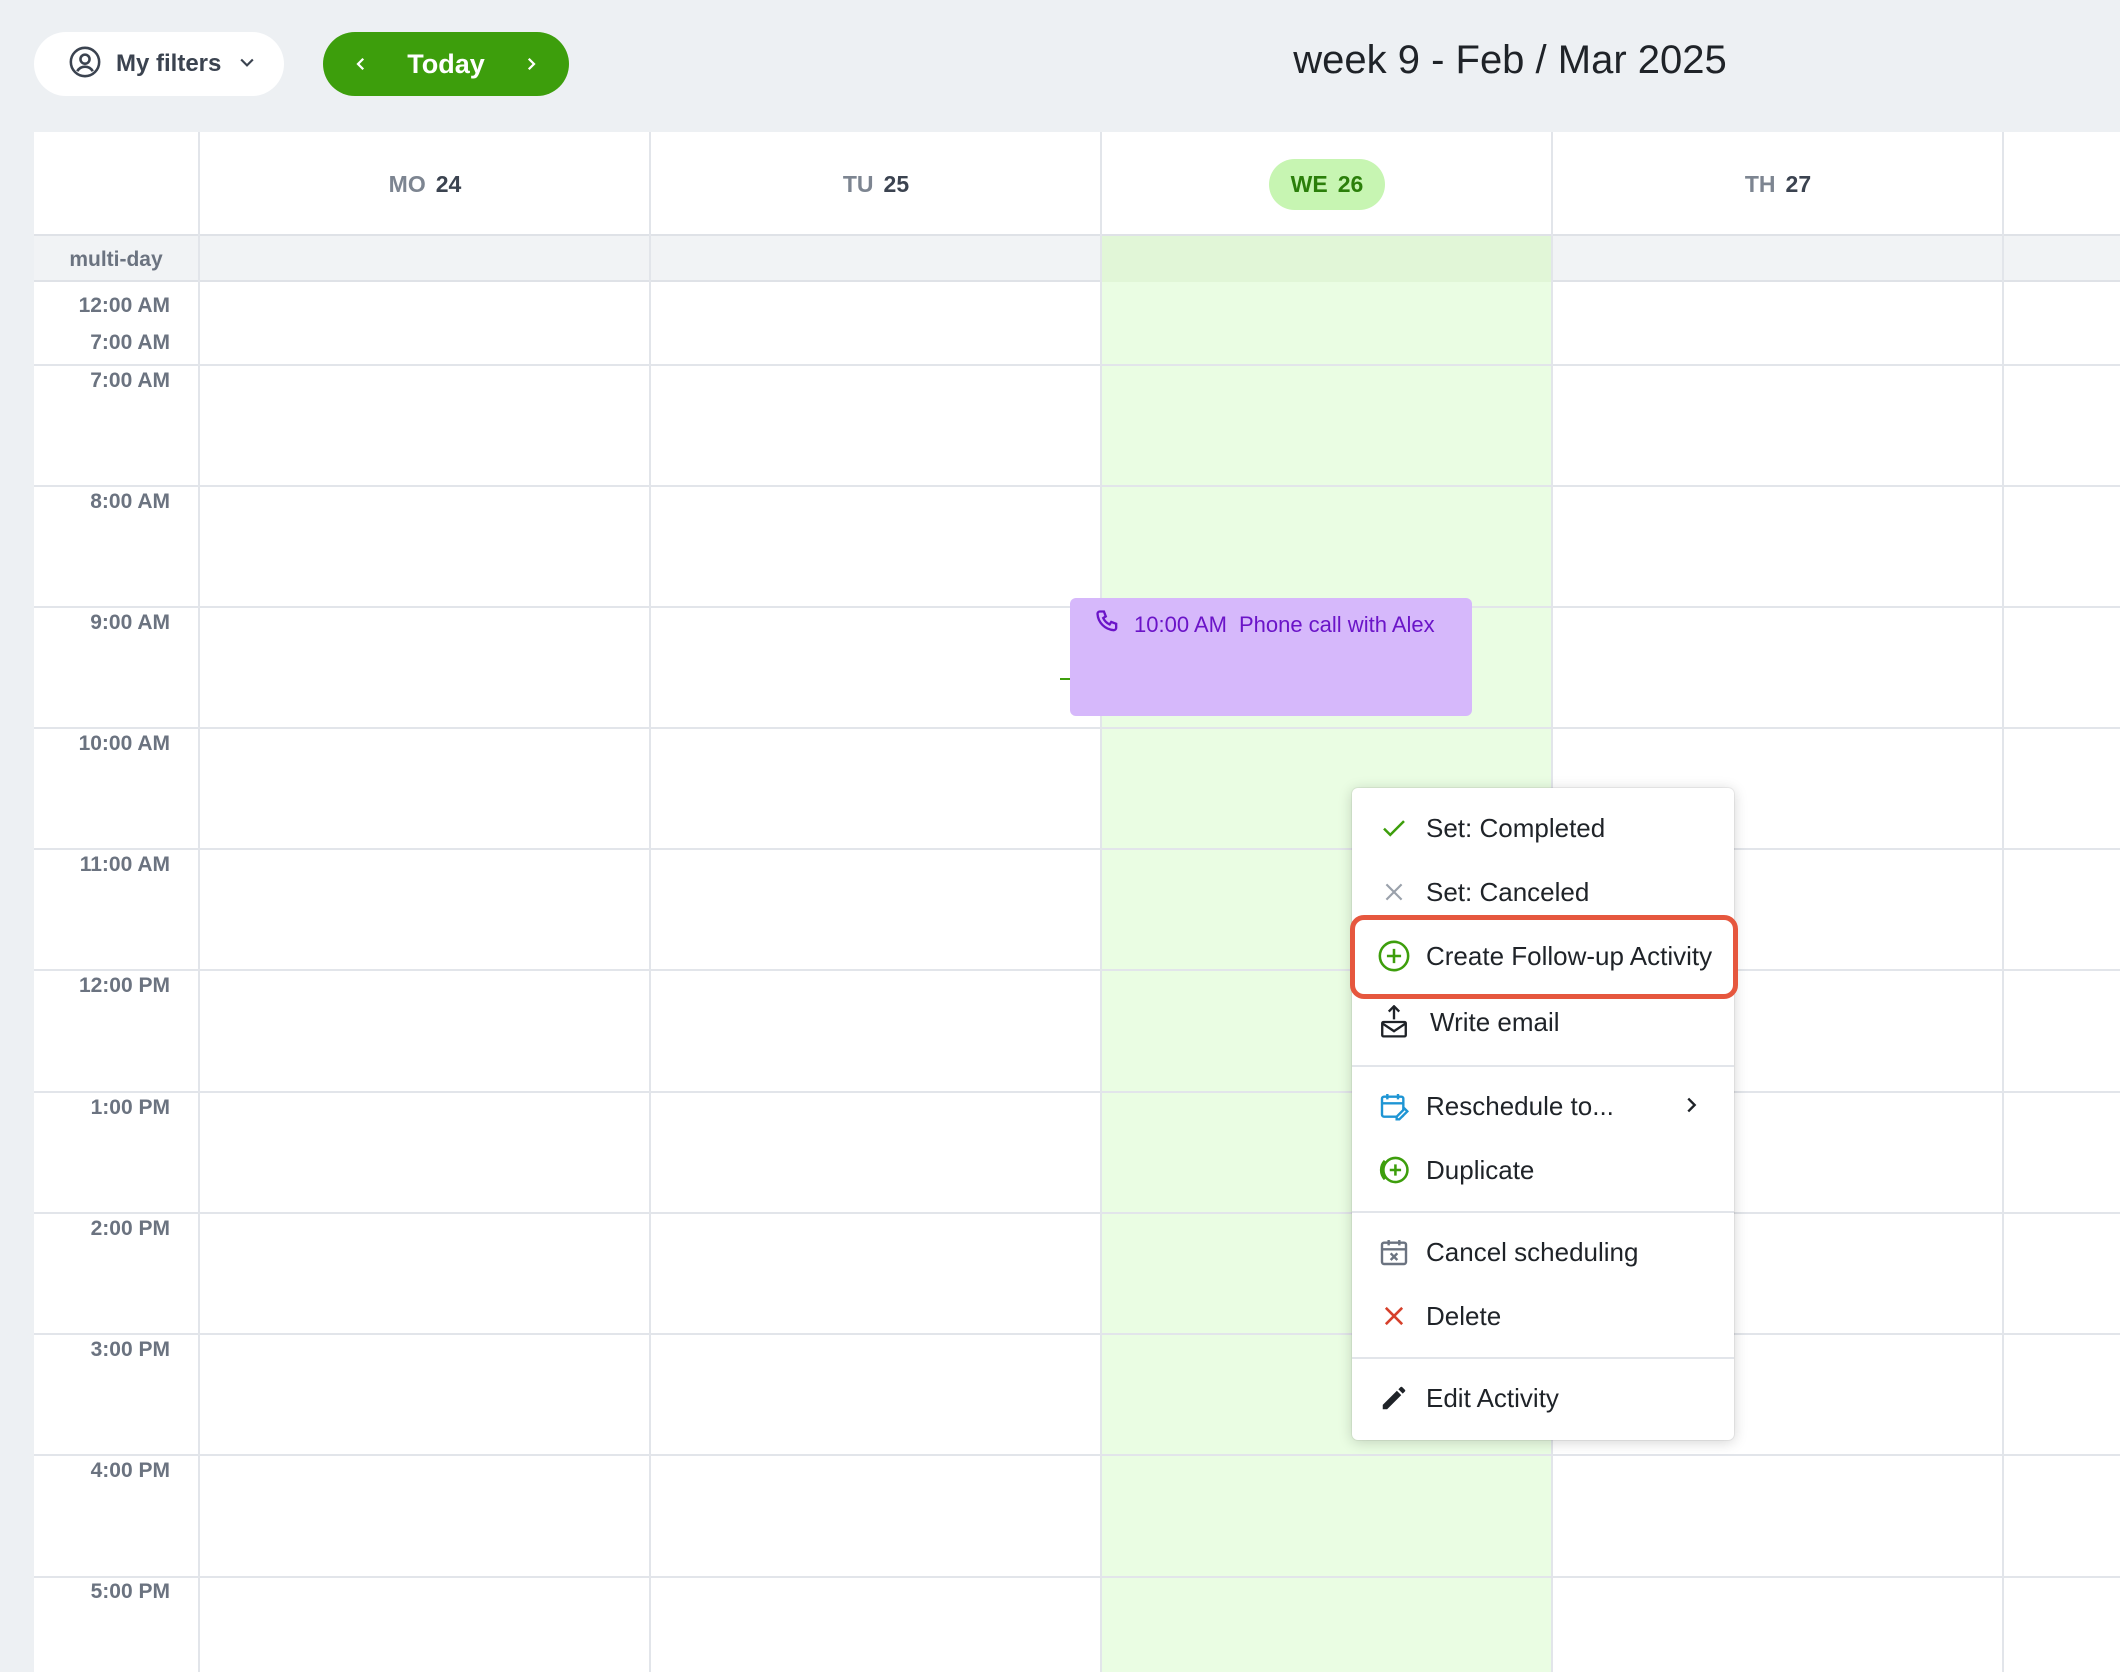  Describe the element at coordinates (130, 1470) in the screenshot. I see `time-label: 4:00 PM` at that location.